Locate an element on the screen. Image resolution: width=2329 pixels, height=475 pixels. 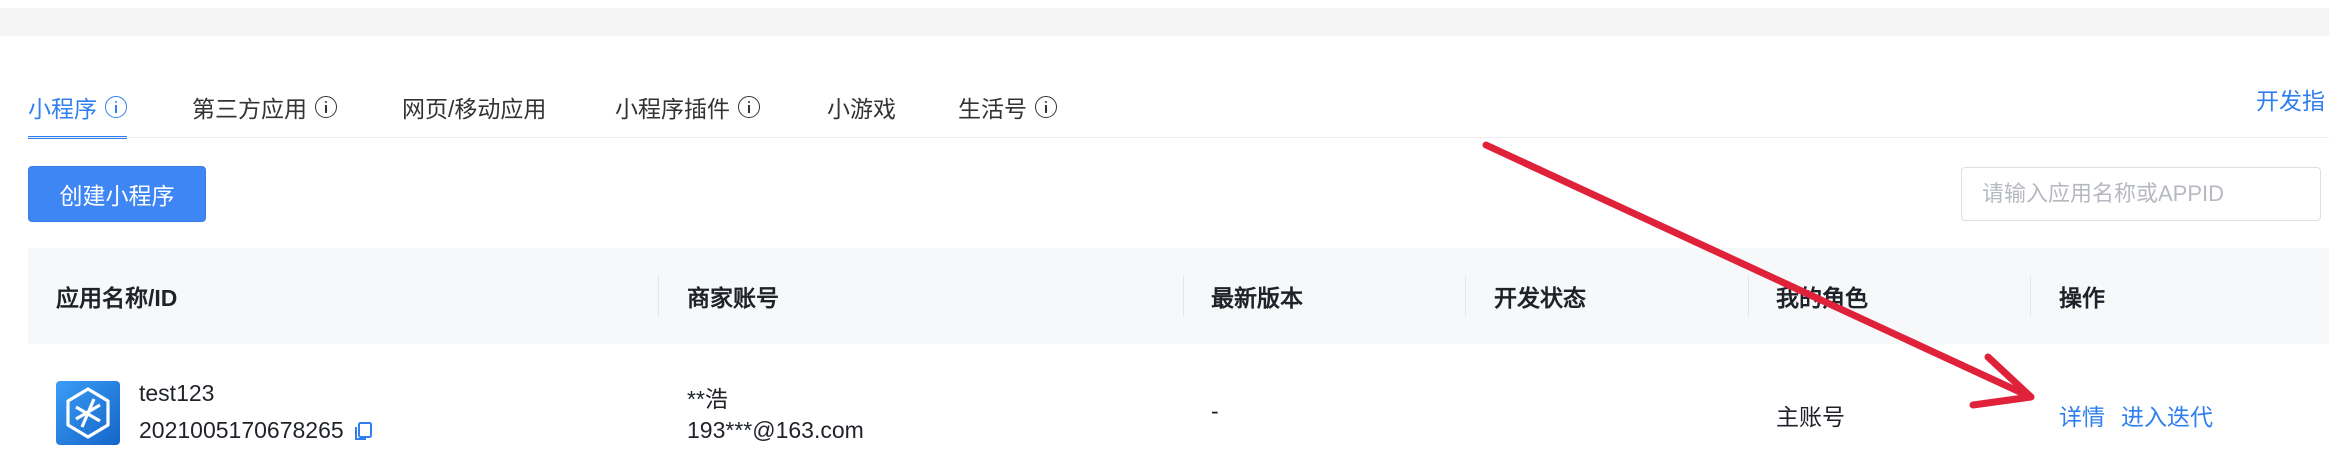
tab-mini-program-plugin: 小程序插件 is located at coordinates (687, 107).